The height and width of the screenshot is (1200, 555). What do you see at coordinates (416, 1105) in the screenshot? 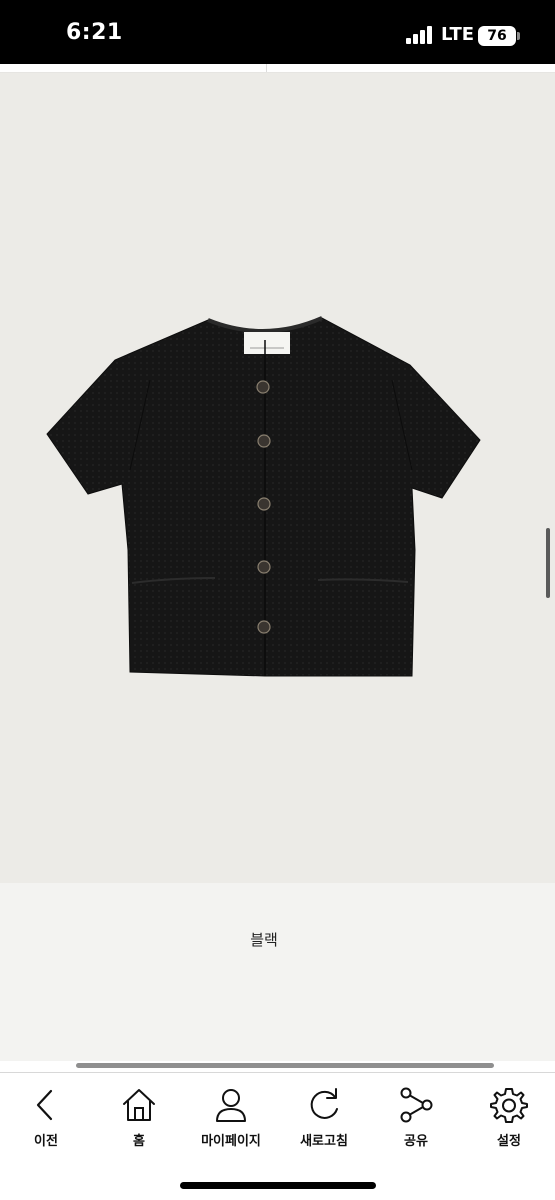
I see `share-icon` at bounding box center [416, 1105].